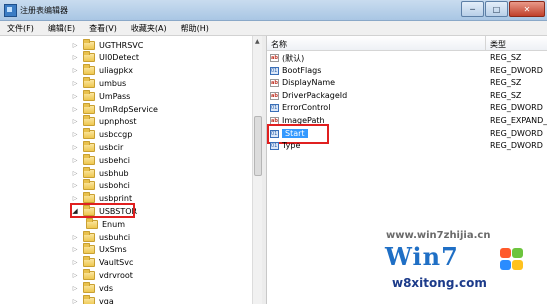  What do you see at coordinates (407, 146) in the screenshot?
I see `registry-value-row: 011Type REG_DWORD` at bounding box center [407, 146].